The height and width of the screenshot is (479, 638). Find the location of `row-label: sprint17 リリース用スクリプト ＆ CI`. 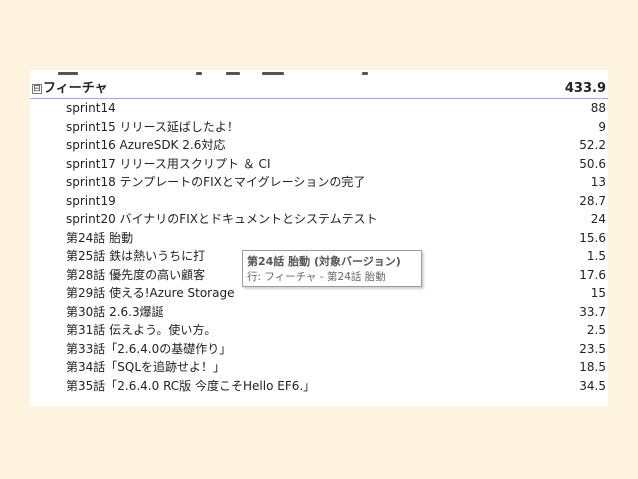

row-label: sprint17 リリース用スクリプト ＆ CI is located at coordinates (168, 163).